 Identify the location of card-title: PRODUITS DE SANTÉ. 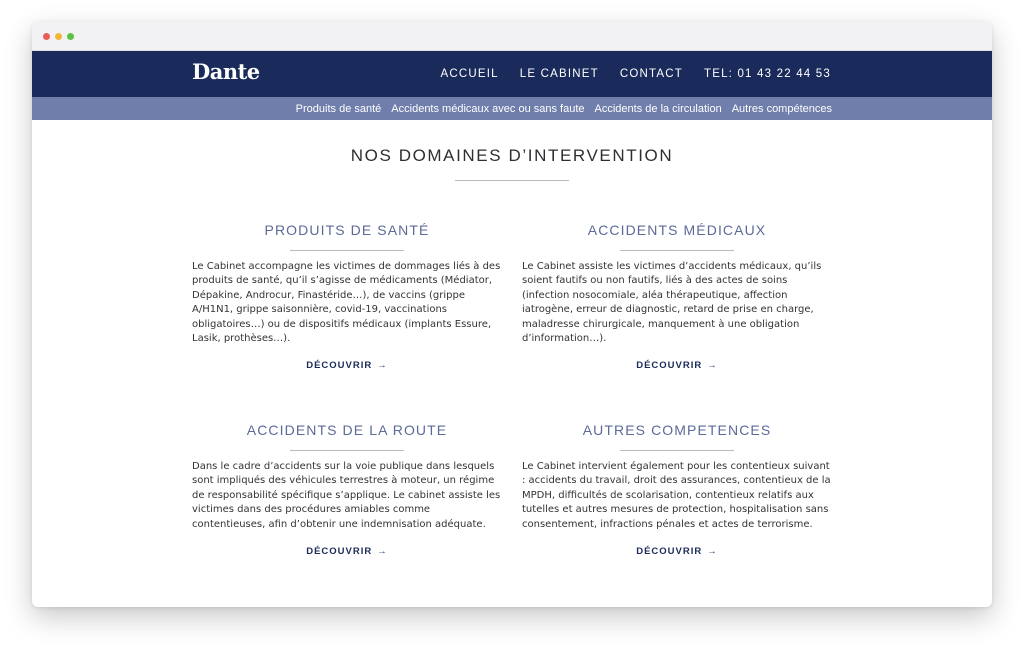
(347, 230).